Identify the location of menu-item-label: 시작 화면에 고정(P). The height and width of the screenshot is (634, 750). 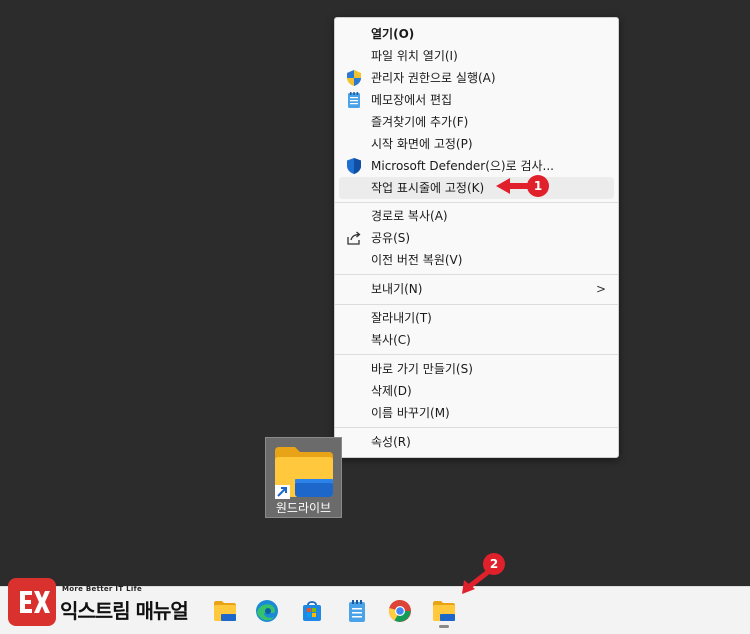
(422, 144).